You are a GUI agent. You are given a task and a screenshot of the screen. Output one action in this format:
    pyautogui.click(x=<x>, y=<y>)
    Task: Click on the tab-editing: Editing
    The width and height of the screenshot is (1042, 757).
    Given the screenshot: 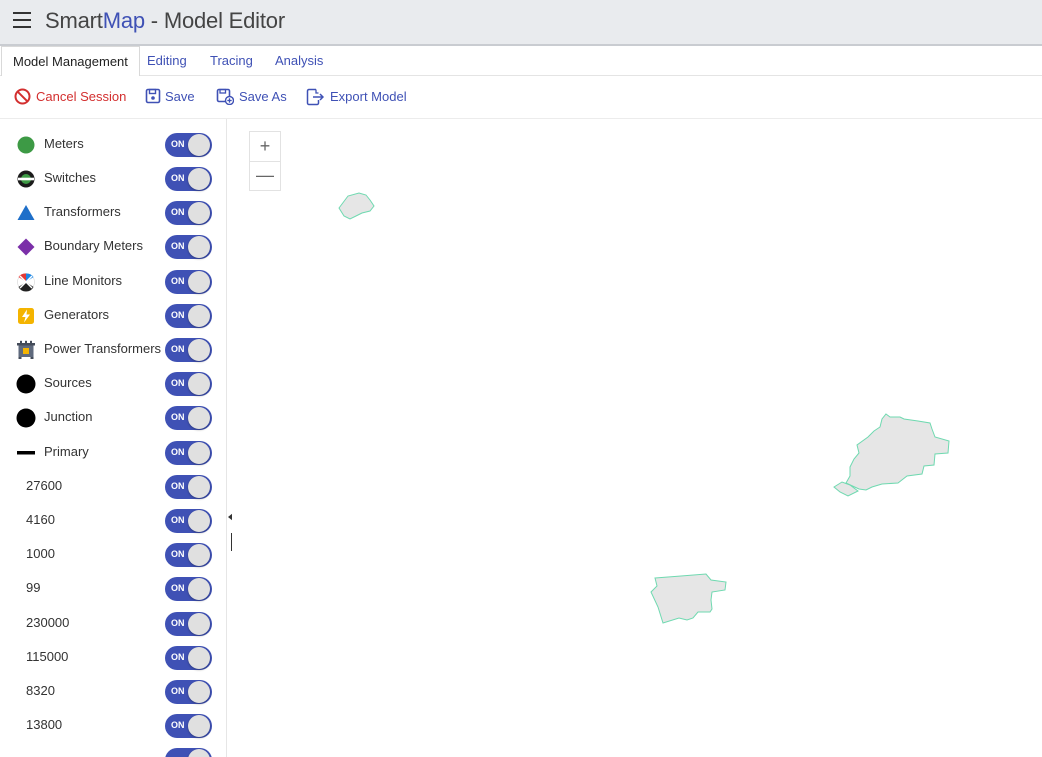 What is the action you would take?
    pyautogui.click(x=167, y=60)
    